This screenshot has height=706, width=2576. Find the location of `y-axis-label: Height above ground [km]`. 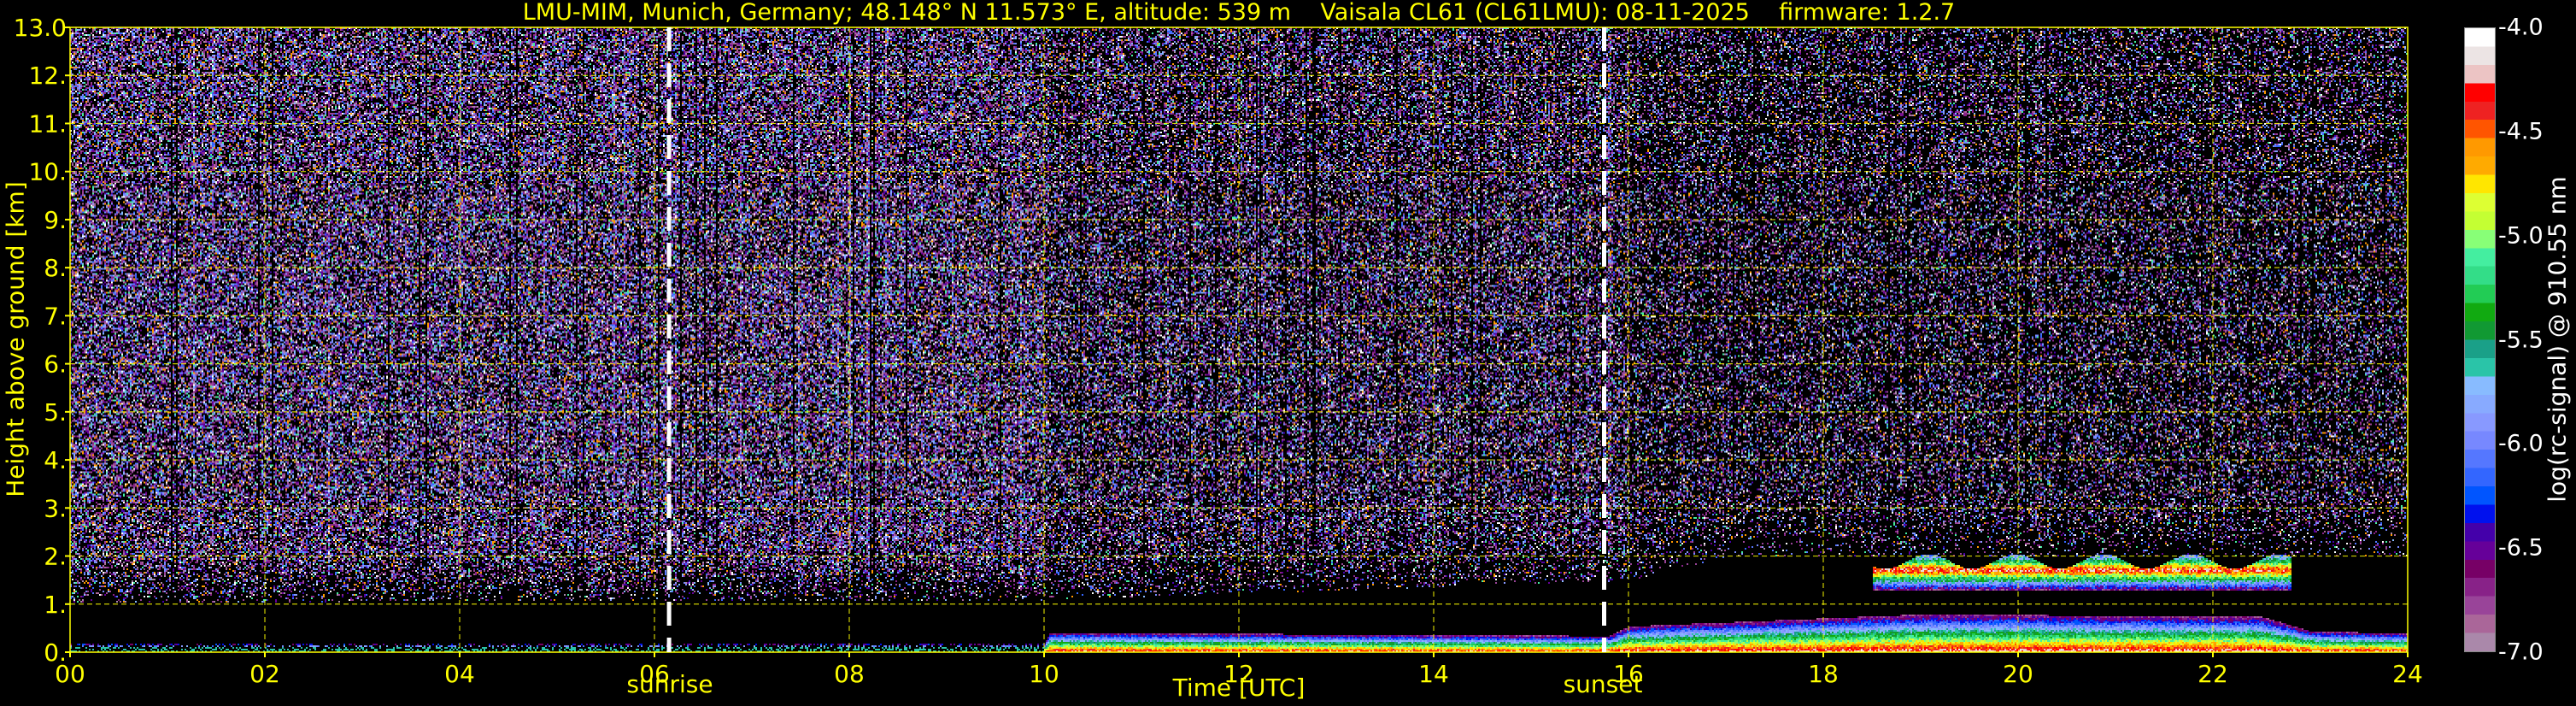

y-axis-label: Height above ground [km] is located at coordinates (15, 339).